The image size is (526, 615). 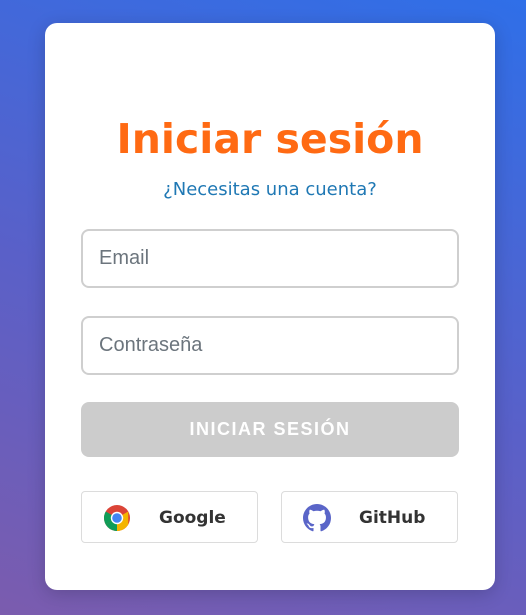 I want to click on google-login-button: Google, so click(x=169, y=517).